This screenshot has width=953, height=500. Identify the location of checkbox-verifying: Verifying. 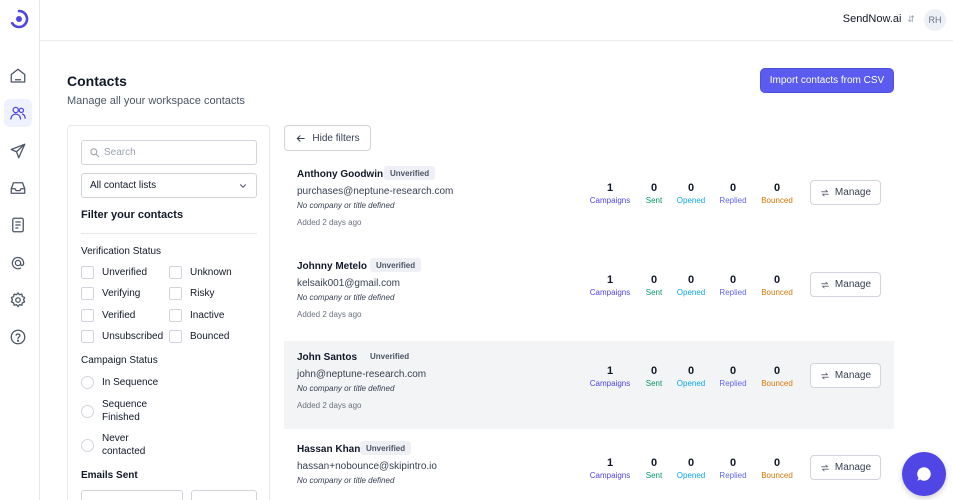
(110, 293).